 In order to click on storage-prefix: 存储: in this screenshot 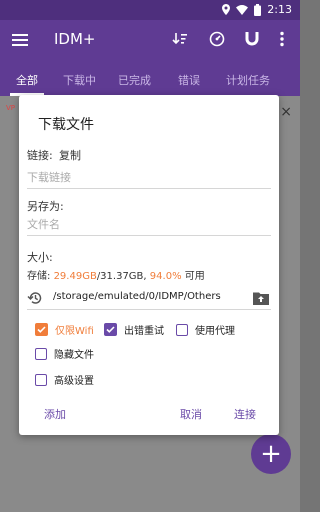, I will do `click(39, 276)`.